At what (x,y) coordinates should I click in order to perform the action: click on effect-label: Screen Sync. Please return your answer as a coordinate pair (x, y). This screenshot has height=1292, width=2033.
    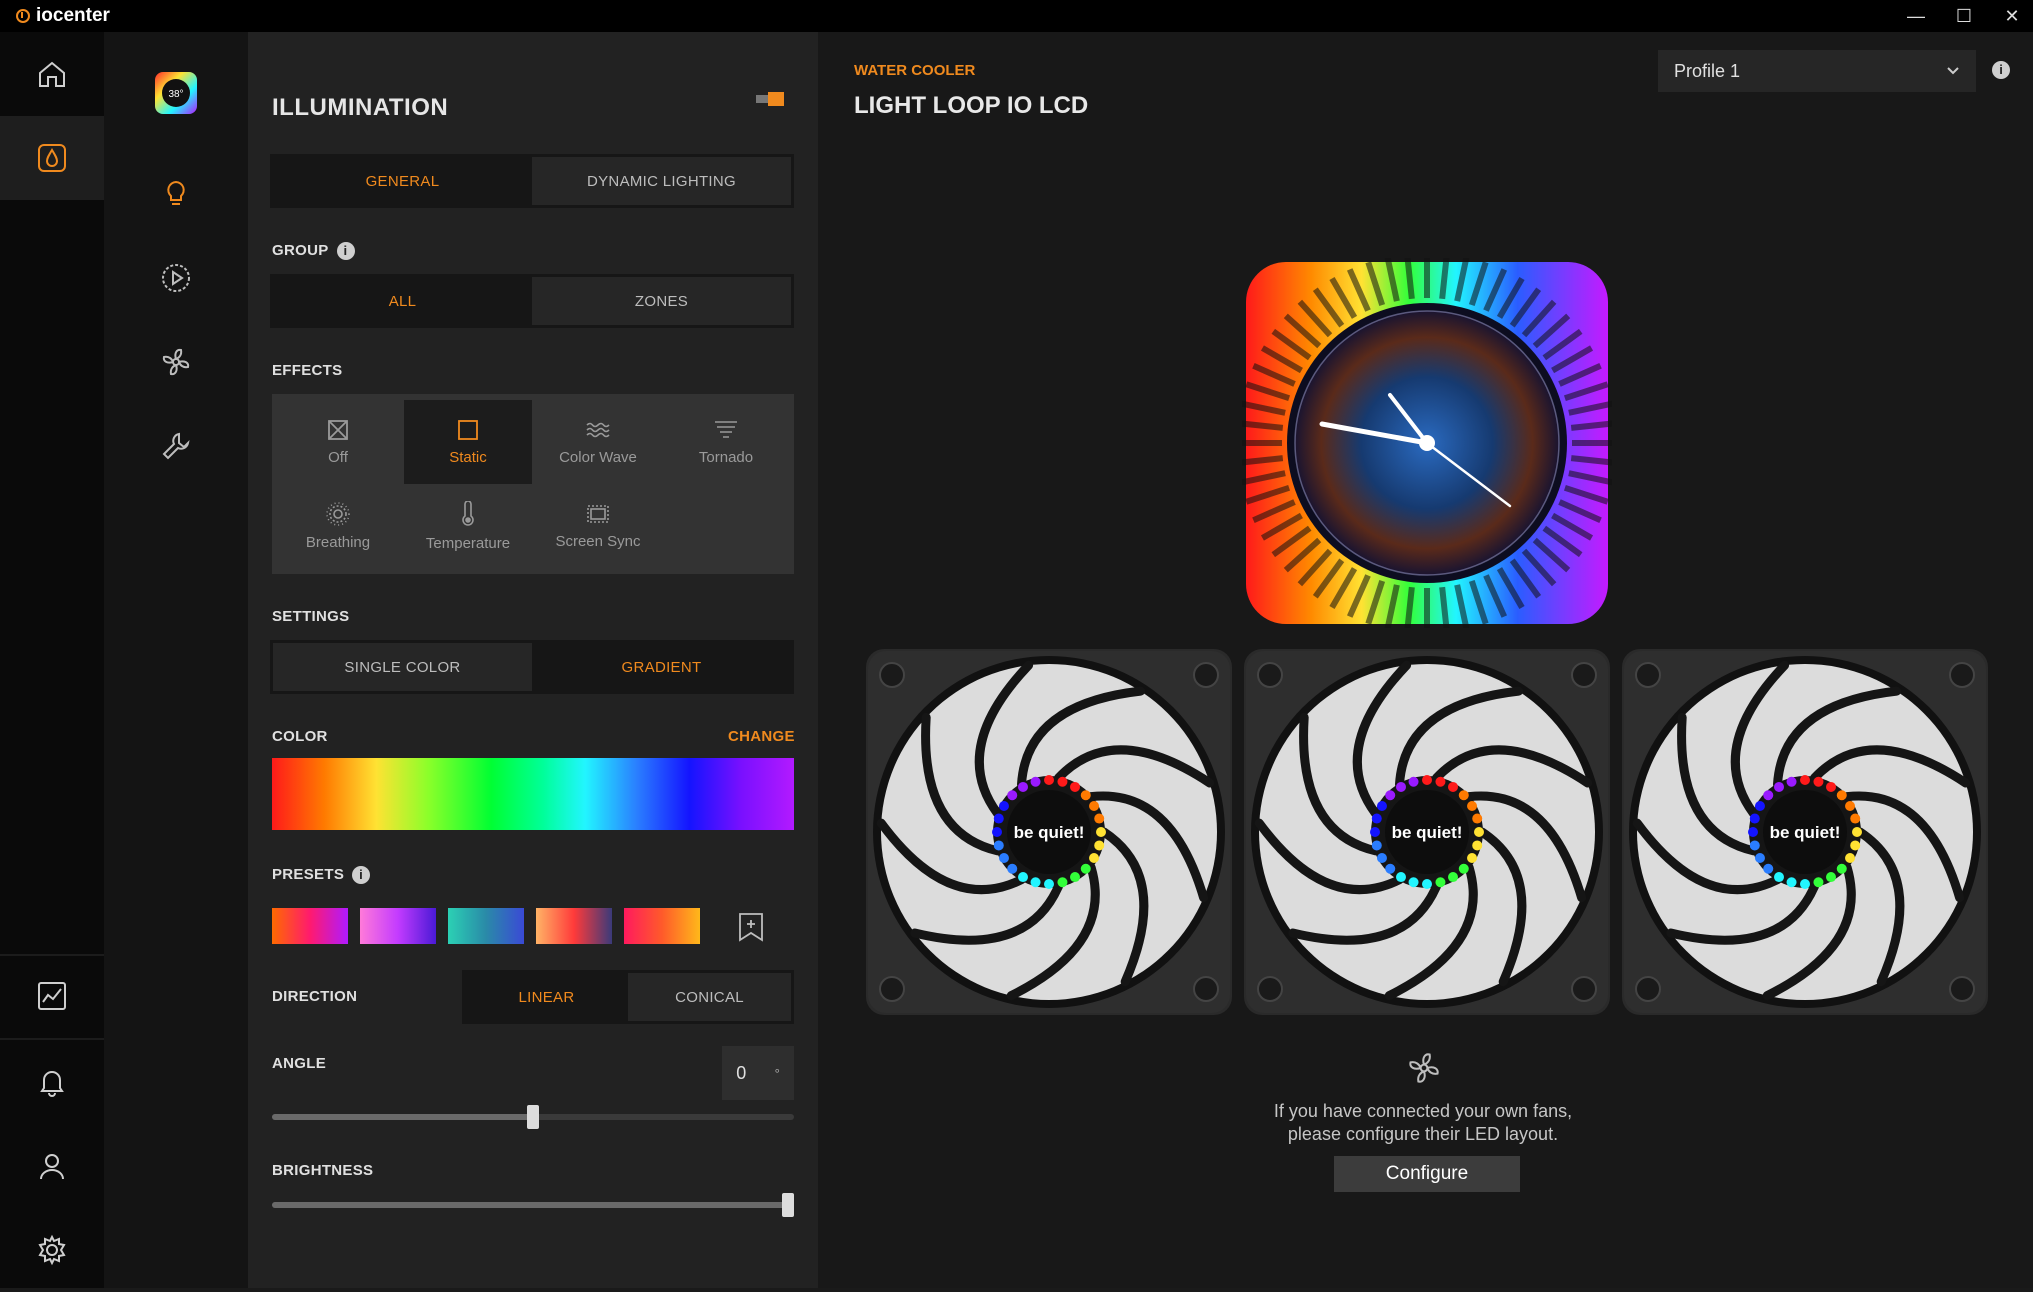
    Looking at the image, I should click on (598, 541).